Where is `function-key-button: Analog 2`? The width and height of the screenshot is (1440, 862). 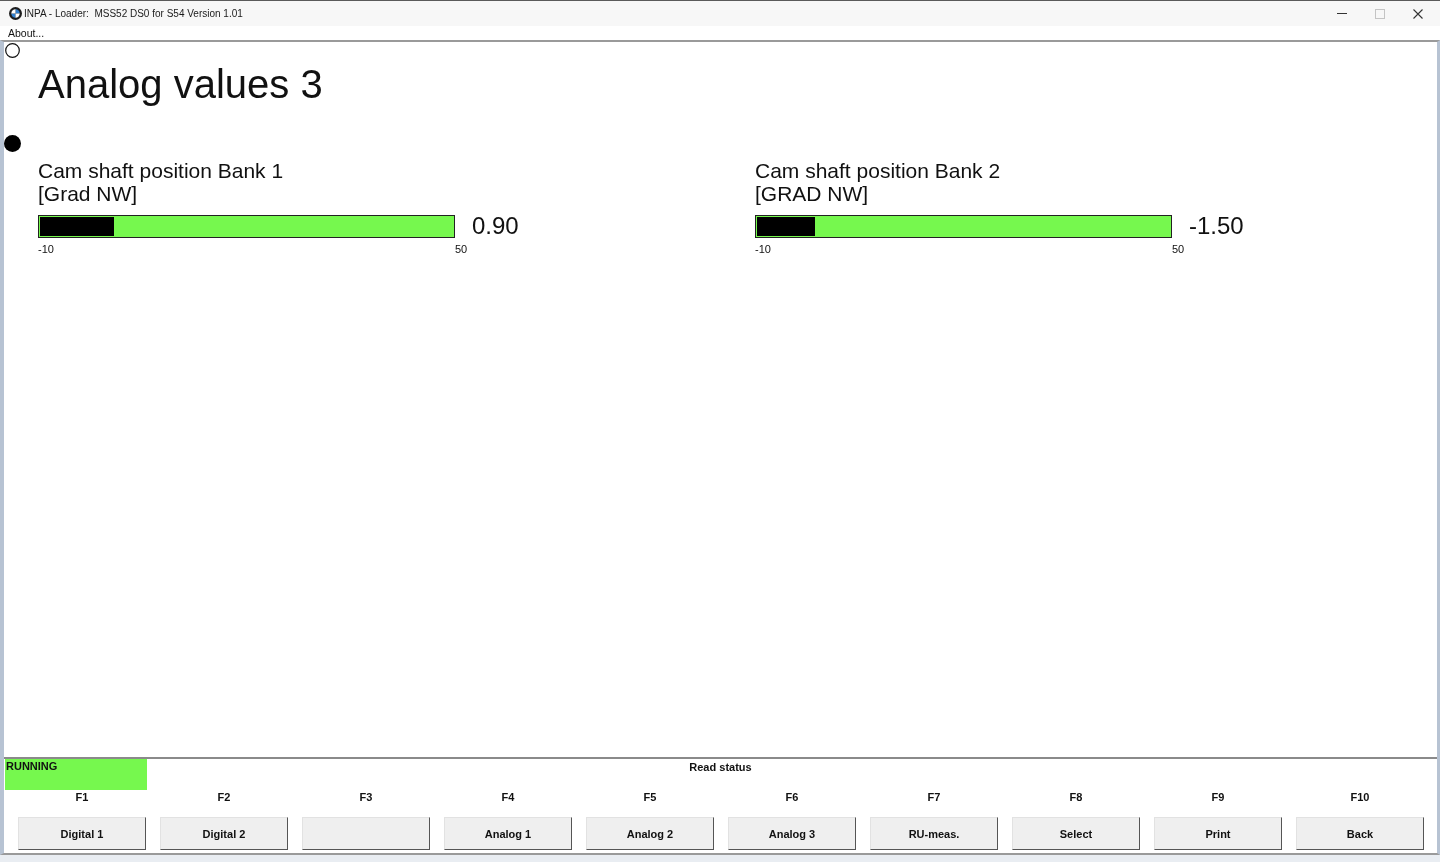 function-key-button: Analog 2 is located at coordinates (650, 833).